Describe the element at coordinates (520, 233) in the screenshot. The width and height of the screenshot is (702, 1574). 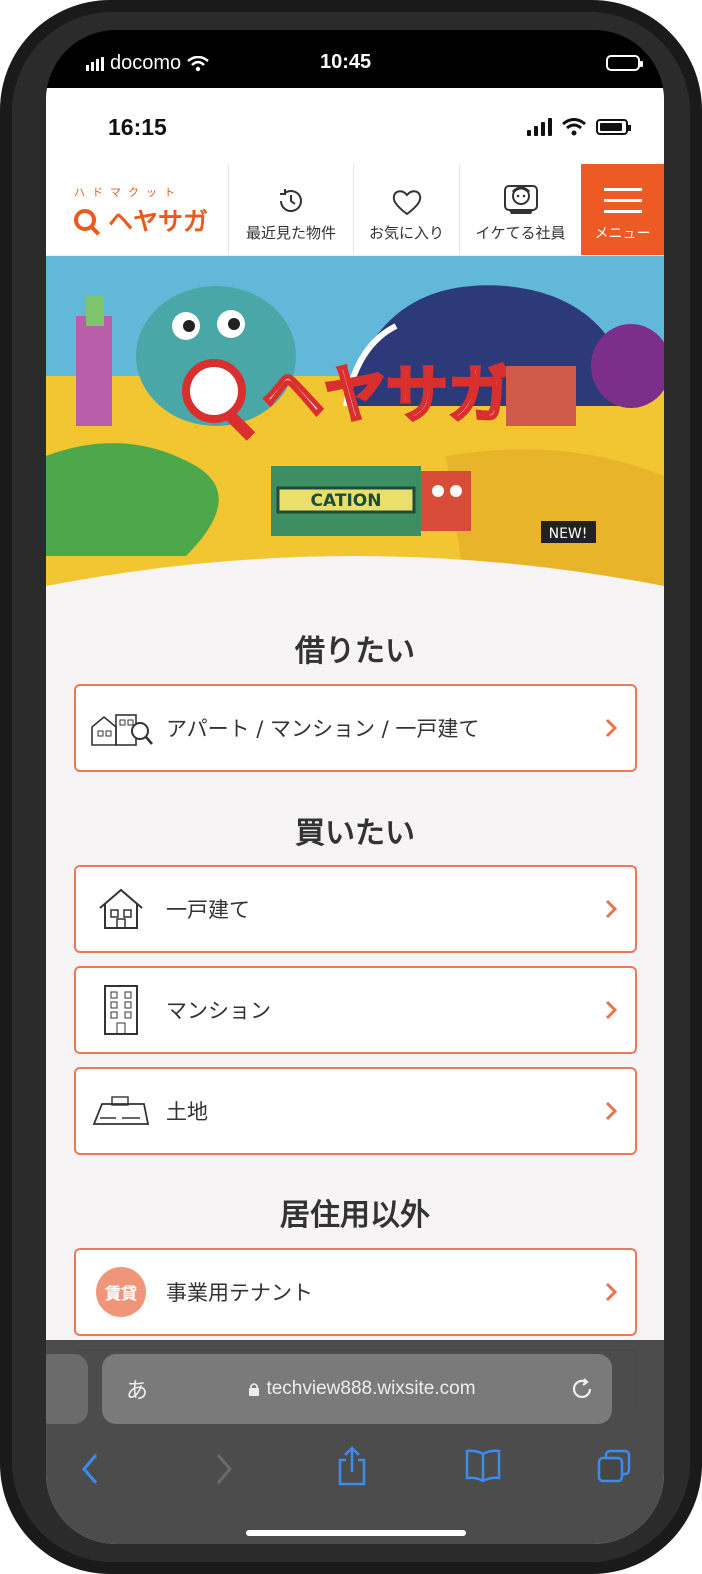
I see `nav-label: イケてる社員` at that location.